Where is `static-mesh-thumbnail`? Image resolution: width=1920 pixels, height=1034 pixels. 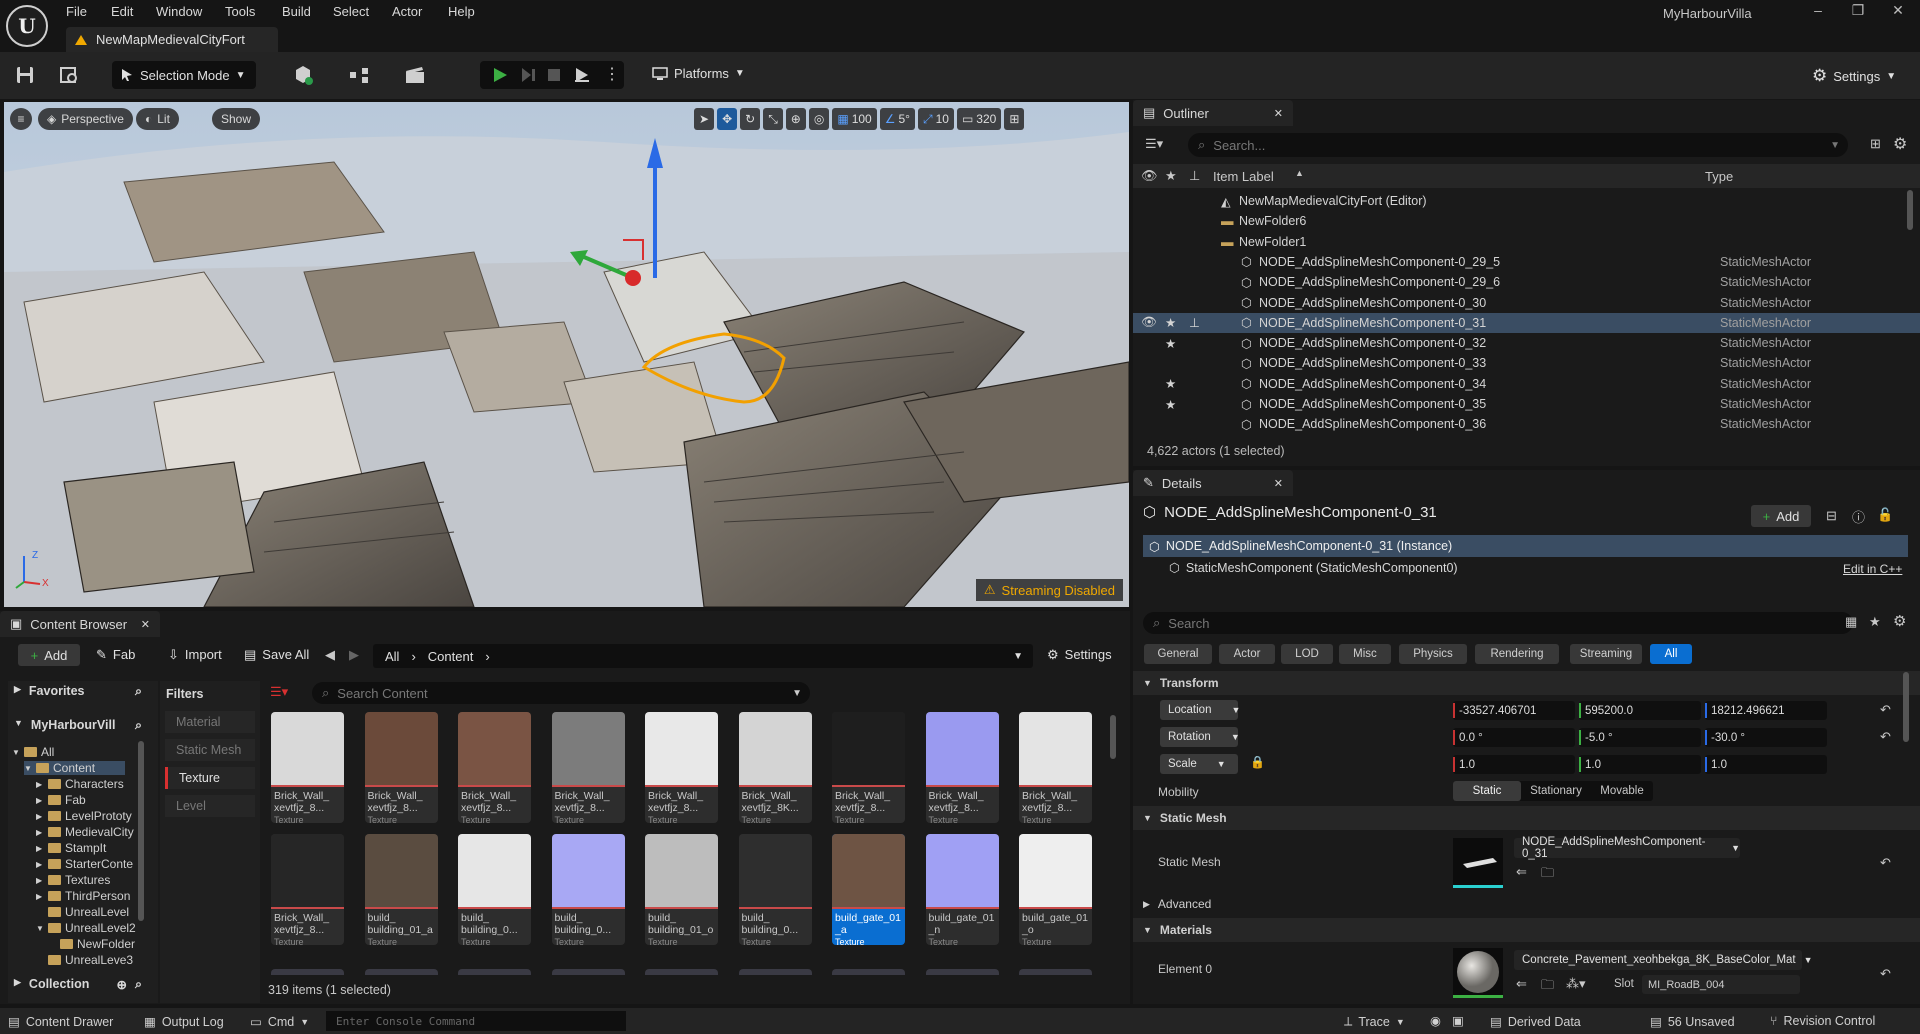
static-mesh-thumbnail is located at coordinates (1478, 863).